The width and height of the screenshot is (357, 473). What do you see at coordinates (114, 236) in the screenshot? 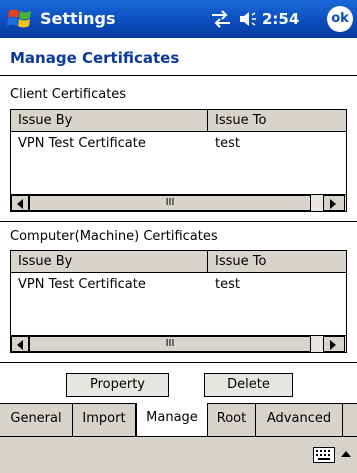
I see `machine-certificates-label: Computer(Machine) Certificates` at bounding box center [114, 236].